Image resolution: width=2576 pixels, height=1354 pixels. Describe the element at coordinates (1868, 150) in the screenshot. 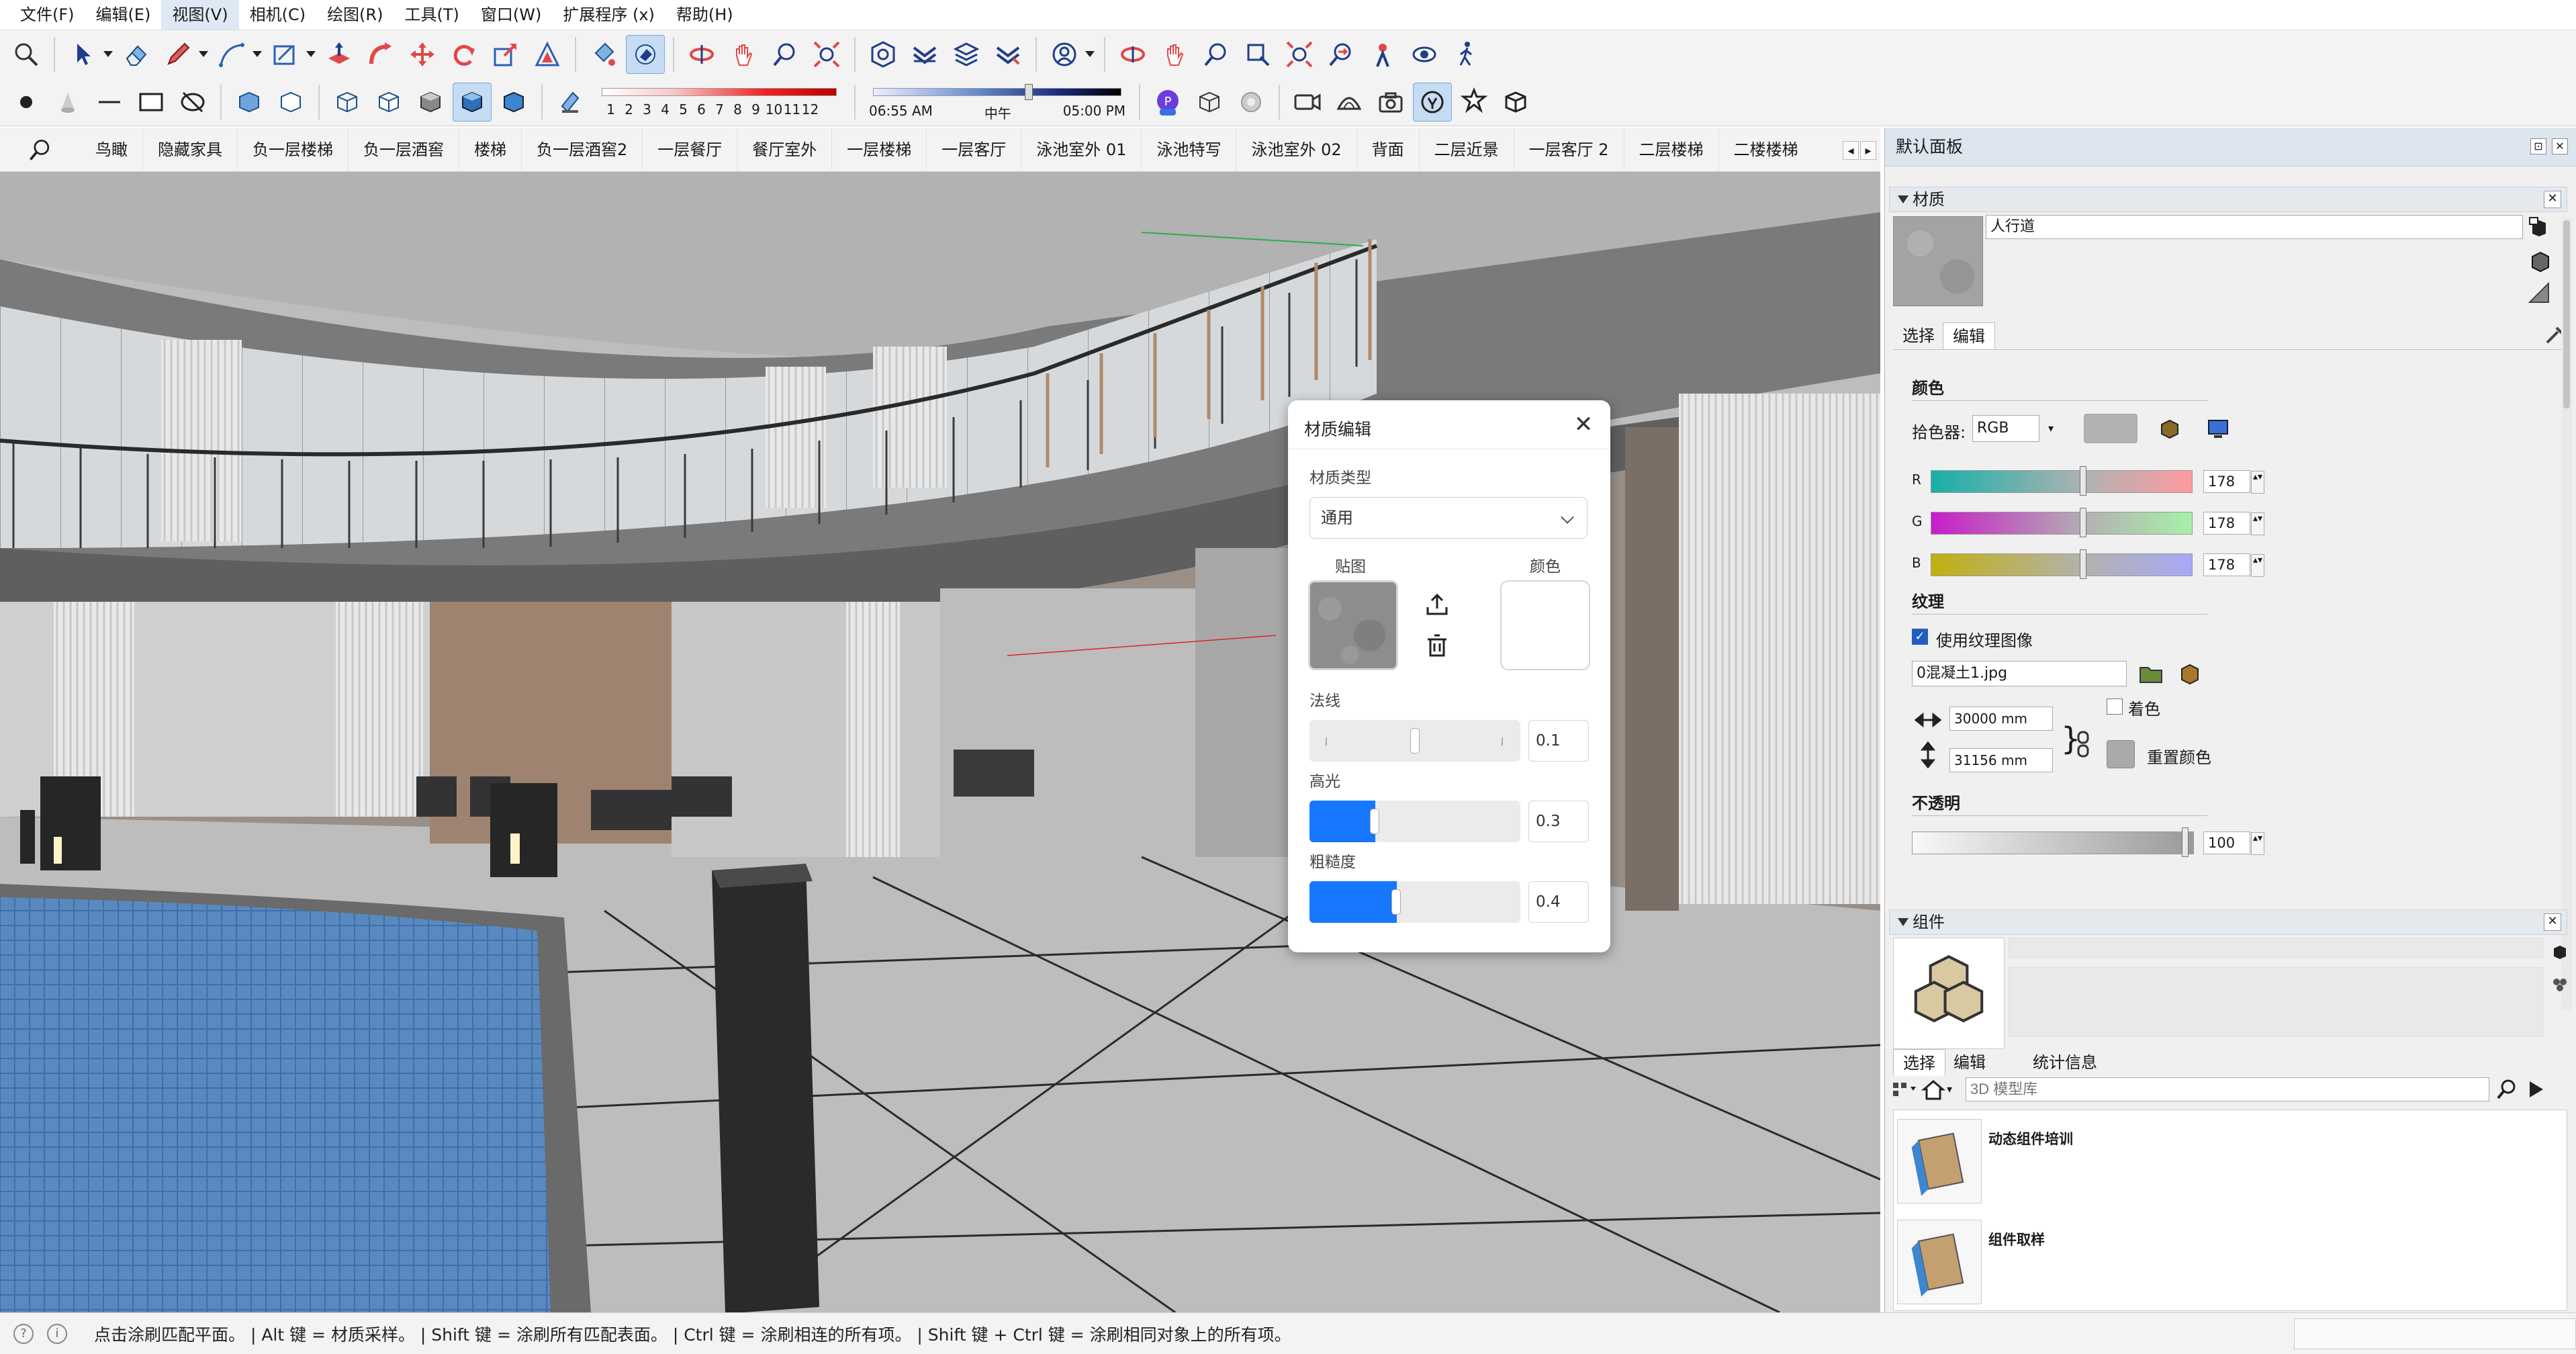

I see `scene-scroll-right-icon: ▸` at that location.